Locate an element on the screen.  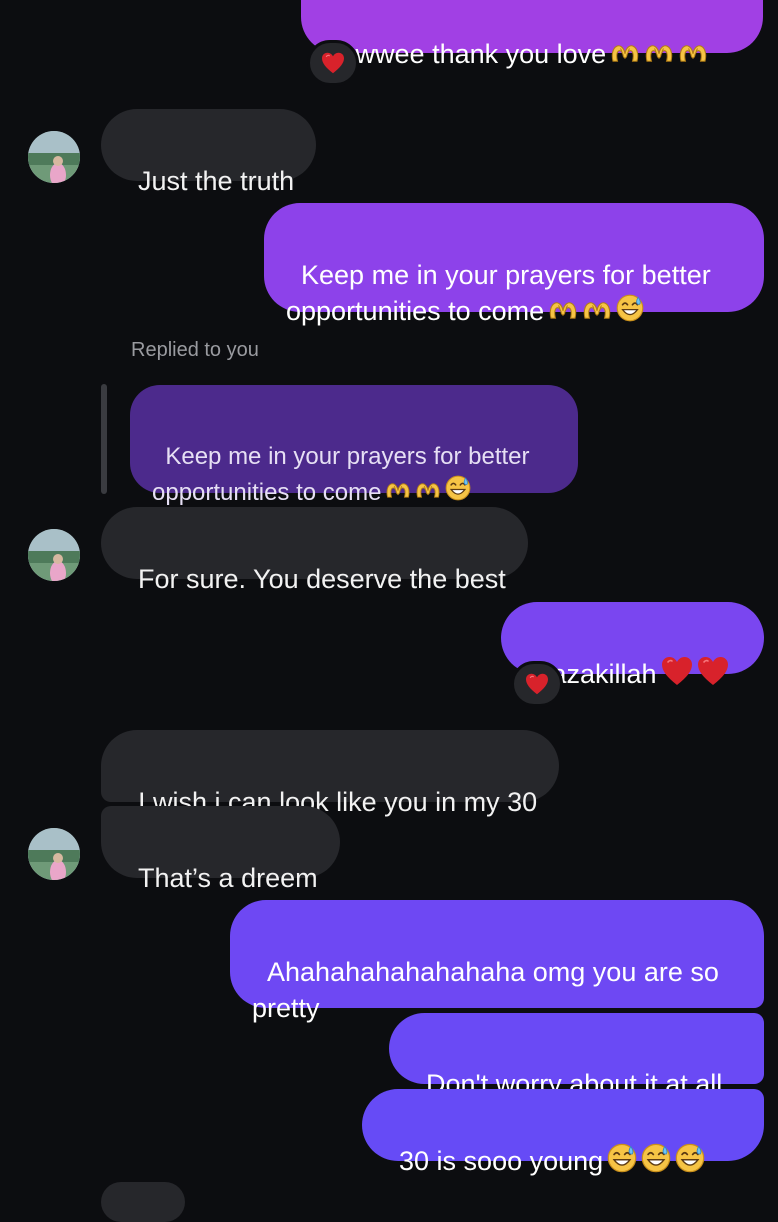
received-message: For sure. You deserve the best is located at coordinates (314, 550).